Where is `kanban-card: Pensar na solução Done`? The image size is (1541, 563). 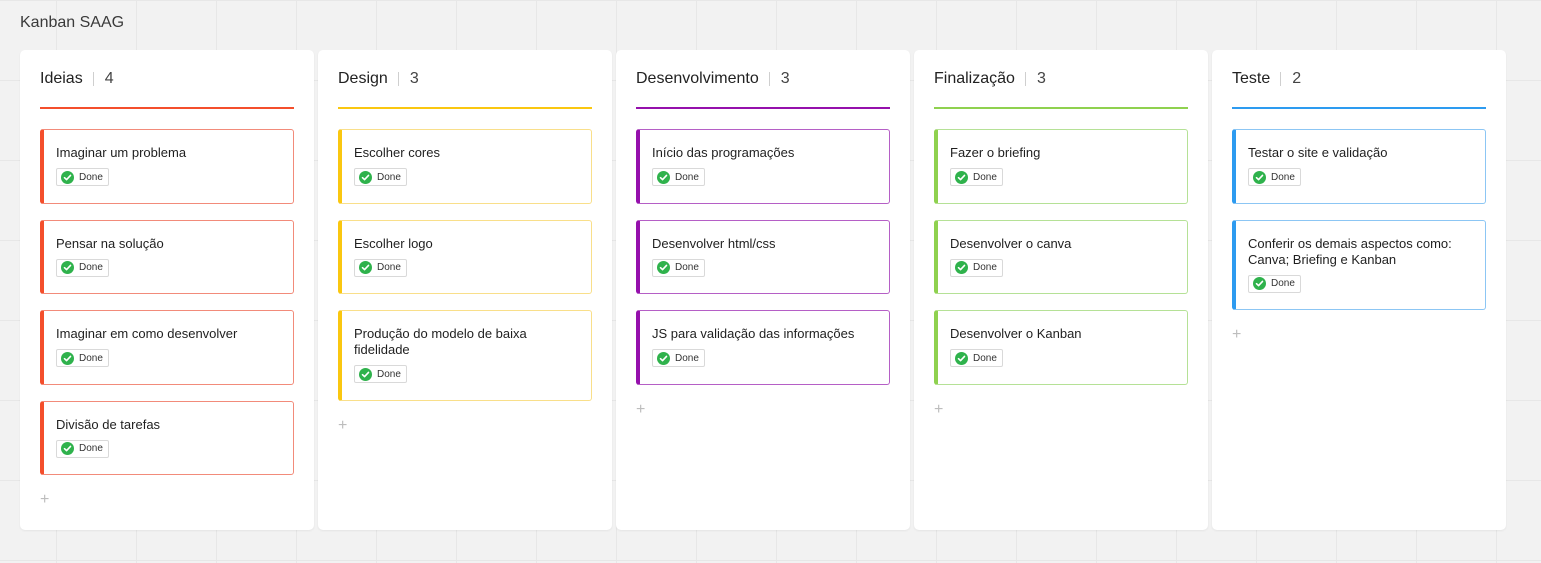 kanban-card: Pensar na solução Done is located at coordinates (167, 256).